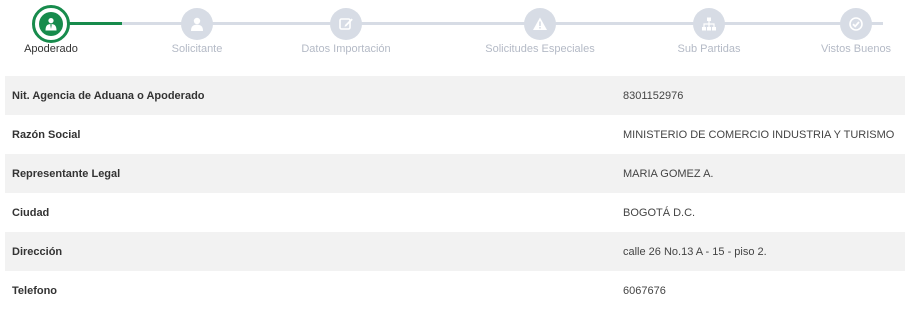  I want to click on field-label-razon-social: Razón Social, so click(46, 134).